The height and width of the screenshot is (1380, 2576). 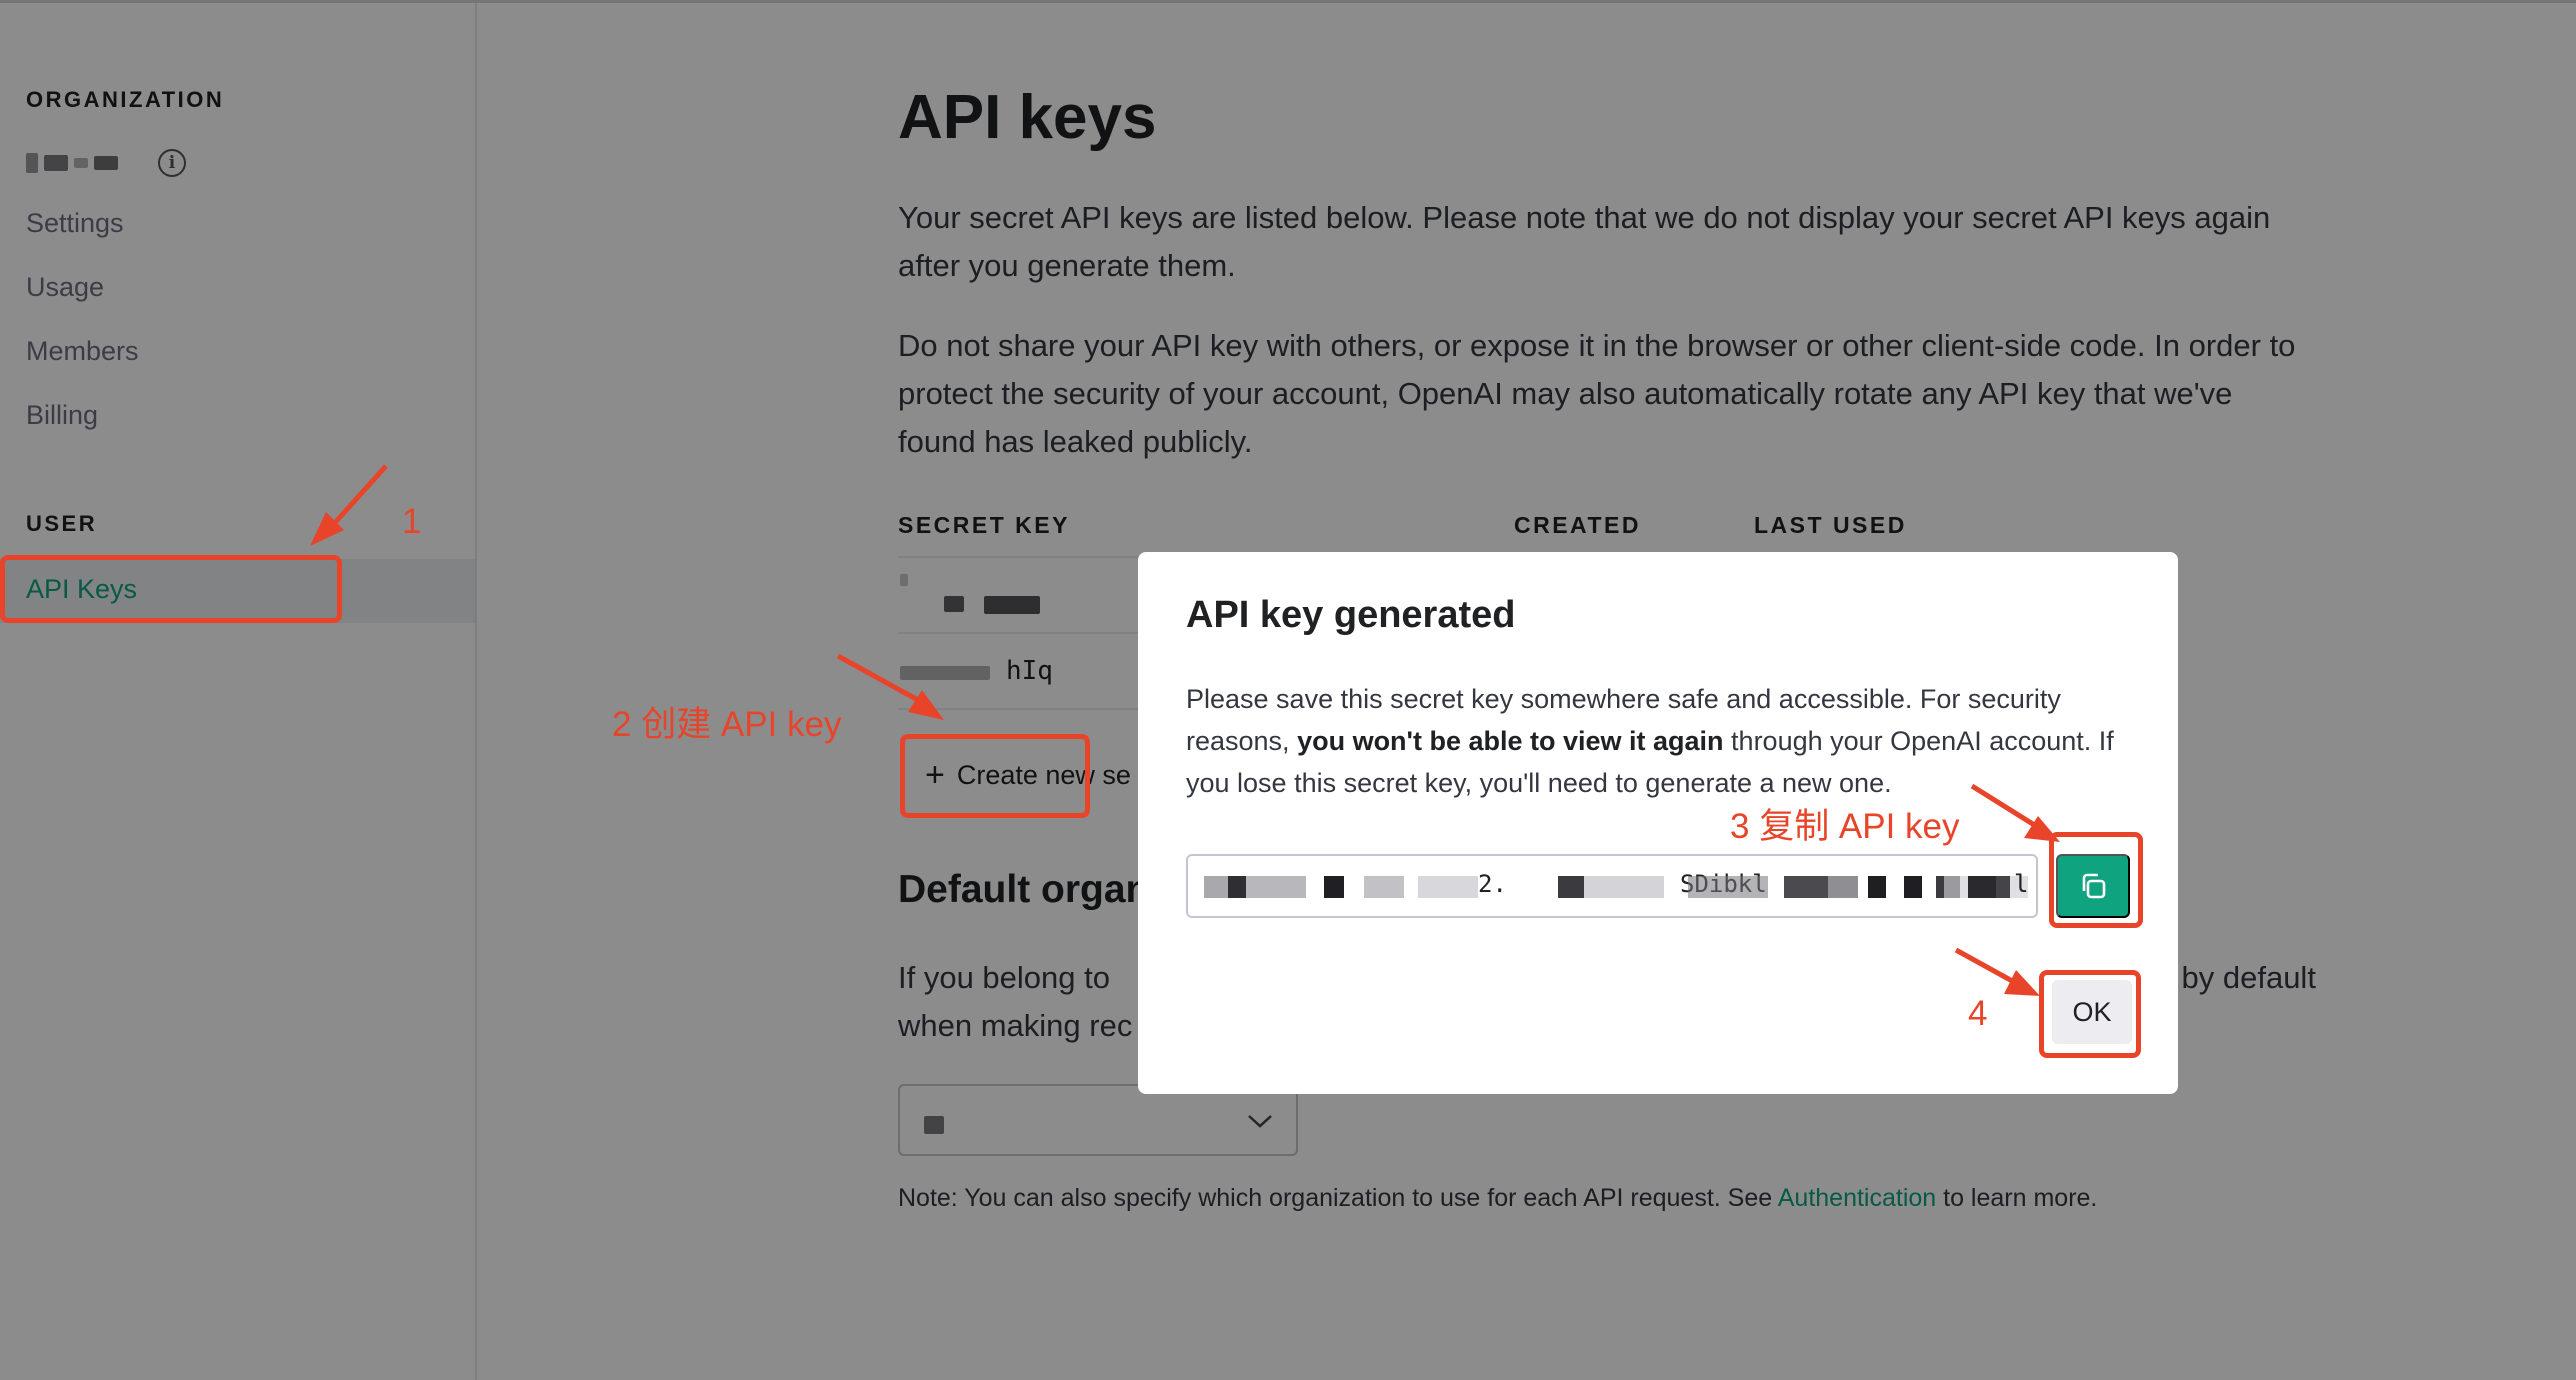 I want to click on annotation-box-copy, so click(x=2096, y=880).